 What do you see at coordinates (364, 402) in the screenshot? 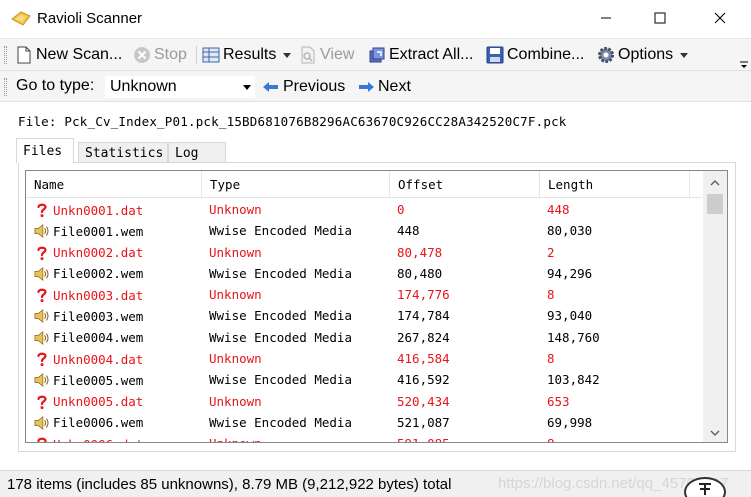
I see `table-row: Unkn0005.dat Unknown 520,434 653` at bounding box center [364, 402].